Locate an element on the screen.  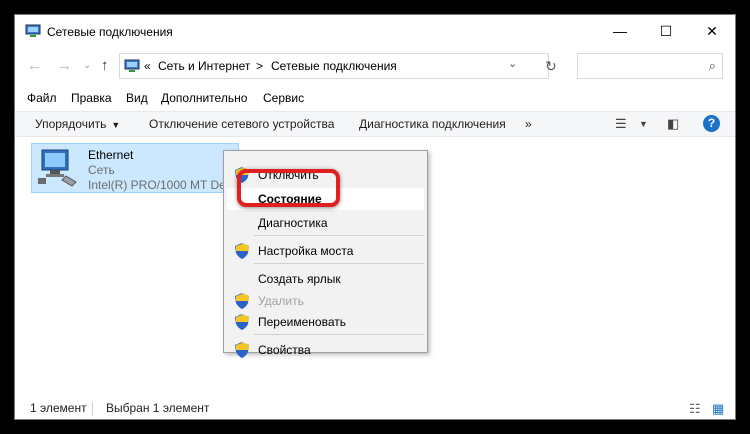
organize-label: Упорядочить is located at coordinates (71, 124).